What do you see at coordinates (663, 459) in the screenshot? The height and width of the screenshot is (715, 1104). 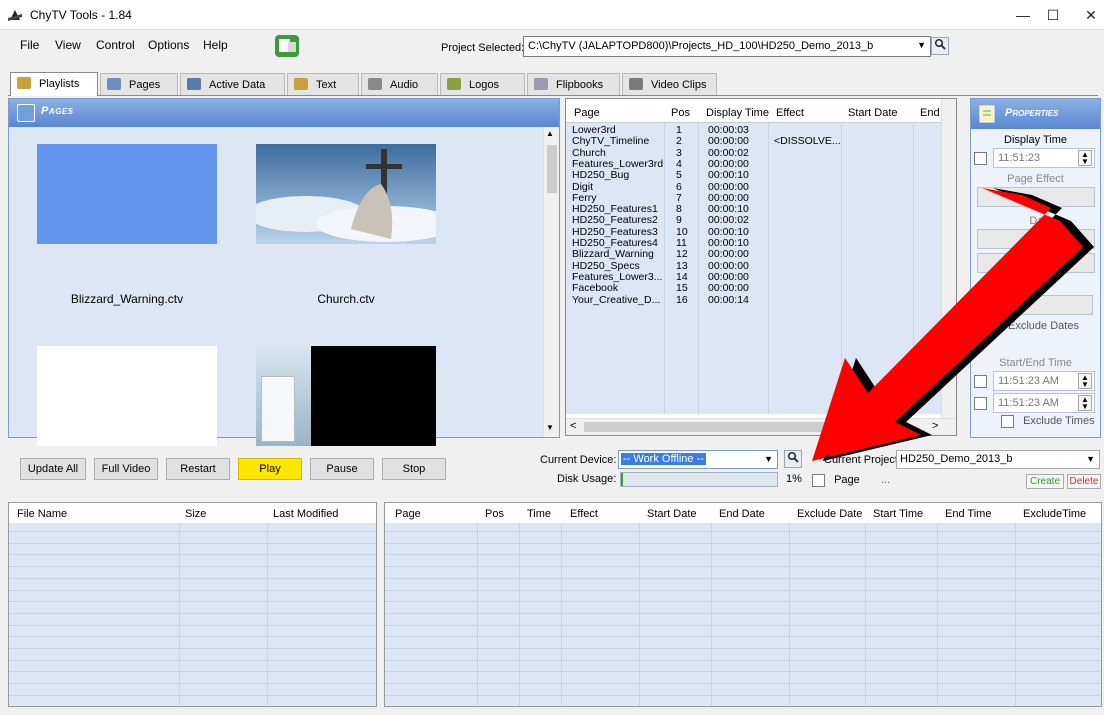 I see `current-device-value: -- Work Offline --` at bounding box center [663, 459].